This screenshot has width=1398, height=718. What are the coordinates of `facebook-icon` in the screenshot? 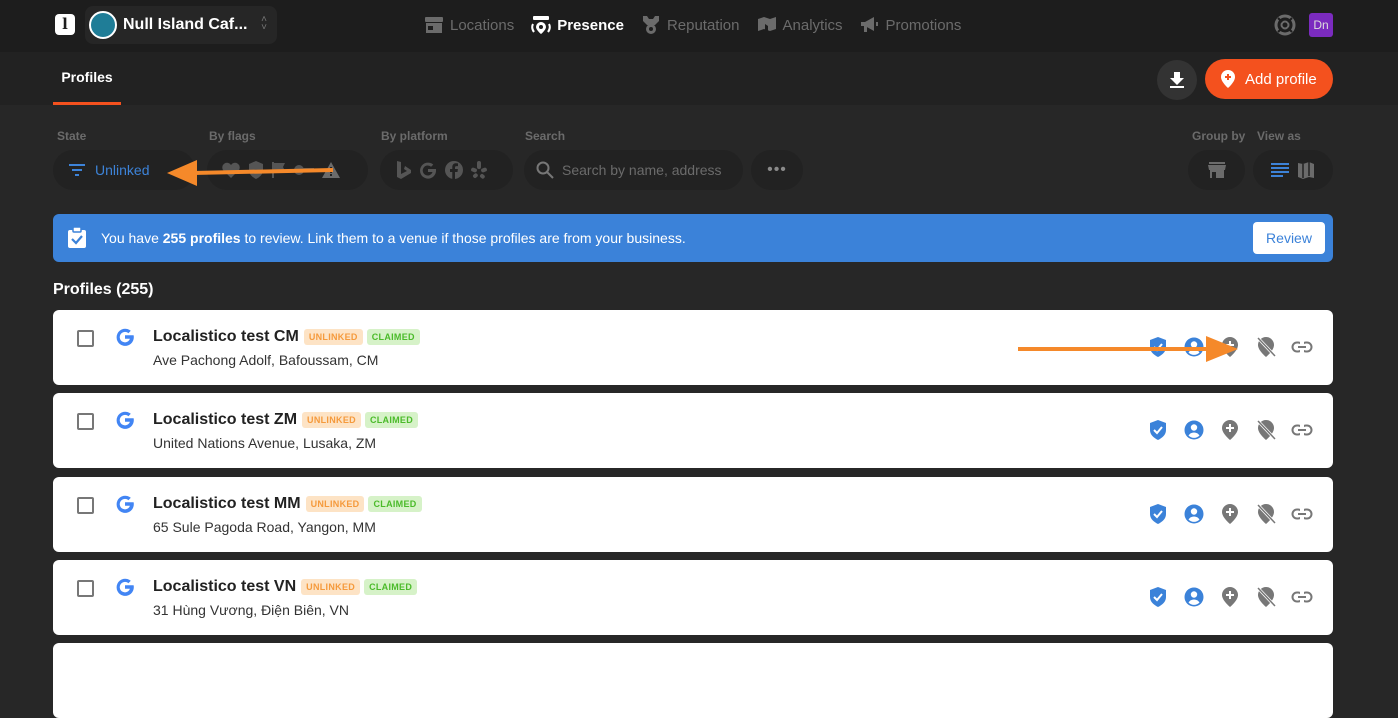 It's located at (454, 170).